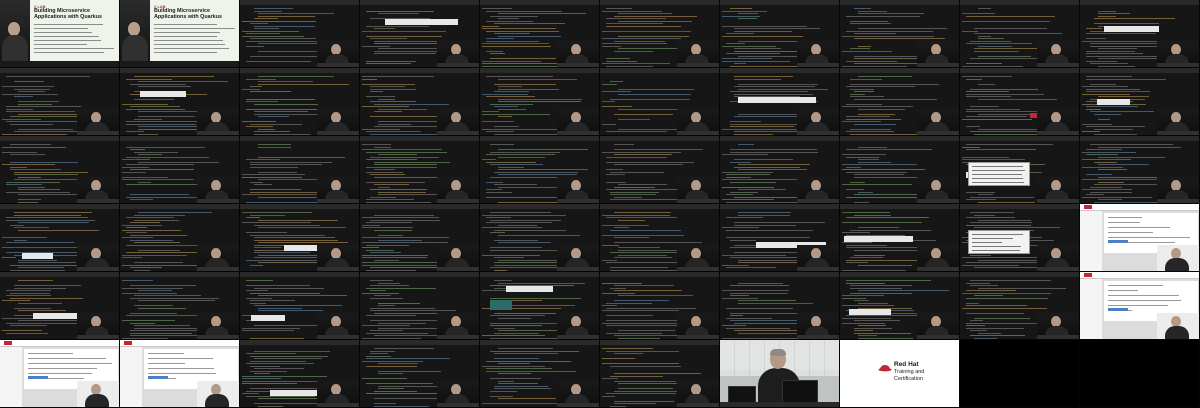 The image size is (1200, 408). I want to click on selection-highlight, so click(163, 94).